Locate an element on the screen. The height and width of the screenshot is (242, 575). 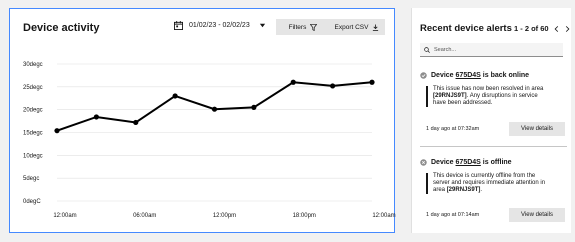
filter-icon is located at coordinates (314, 27).